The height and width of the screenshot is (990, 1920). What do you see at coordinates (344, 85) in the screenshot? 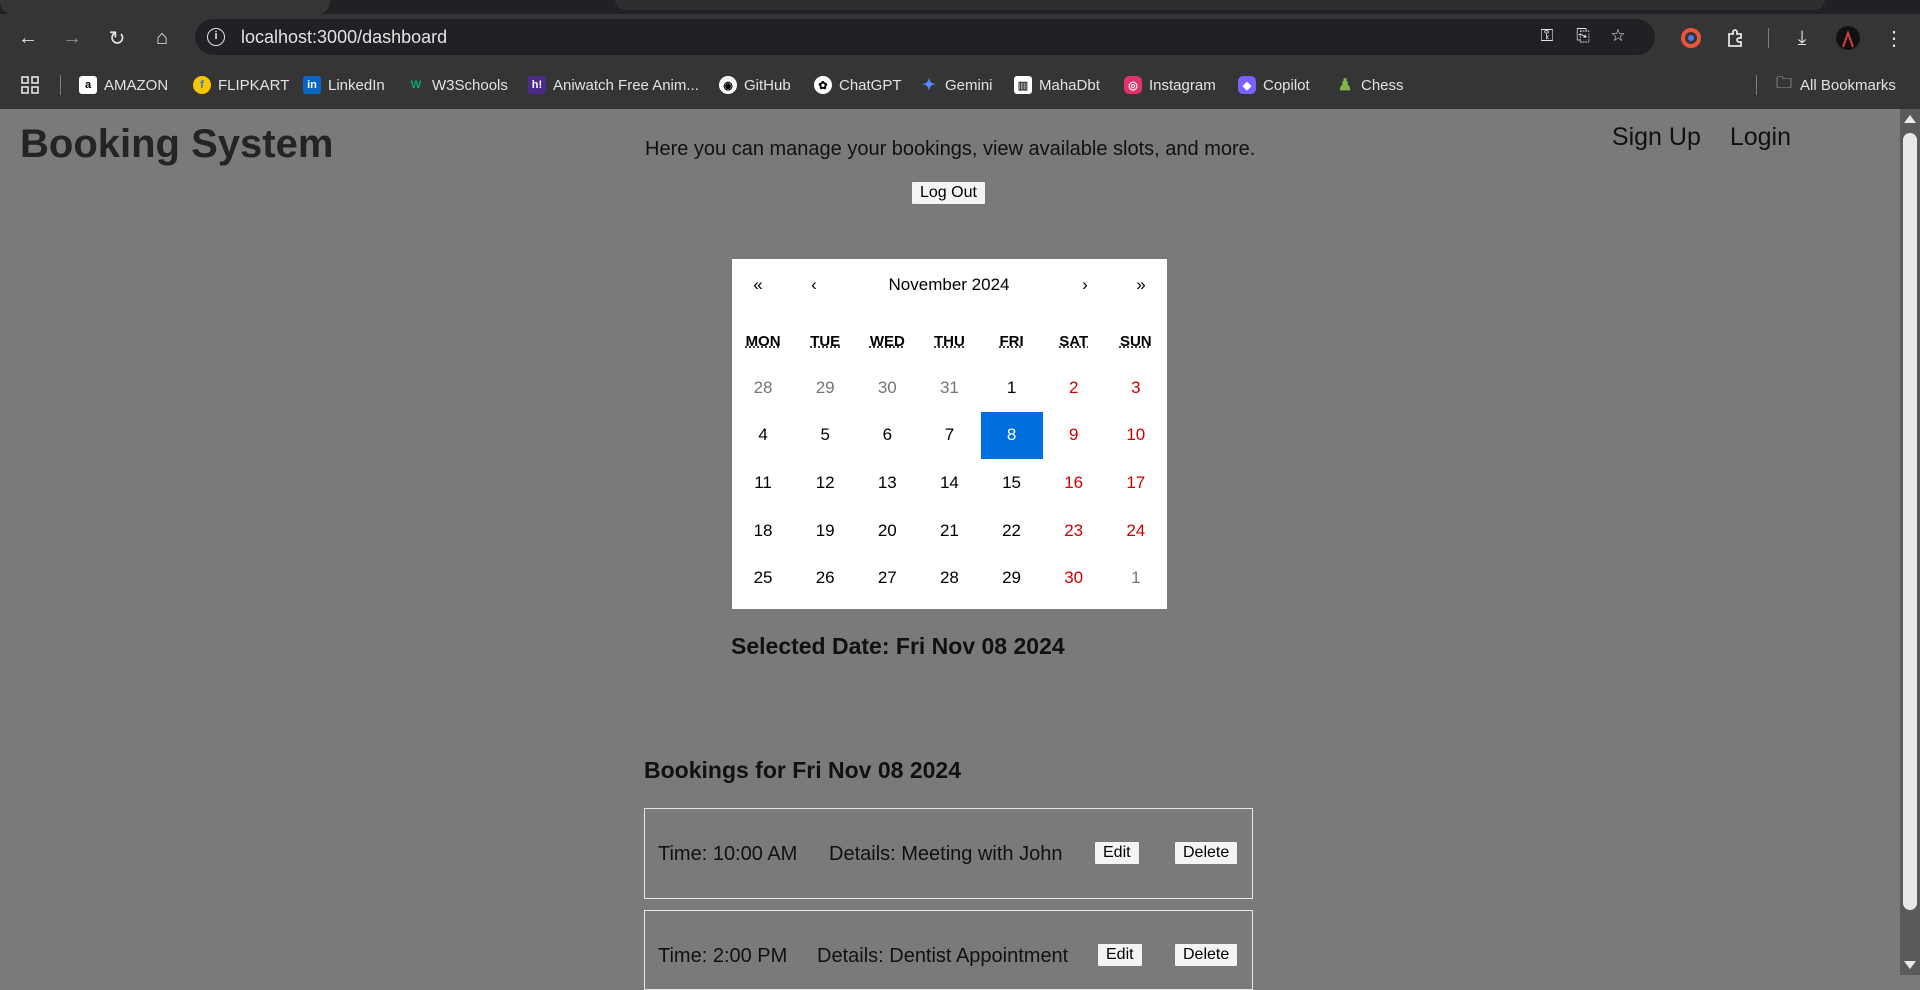
I see `bookmark-linkedin: in LinkedIn` at bounding box center [344, 85].